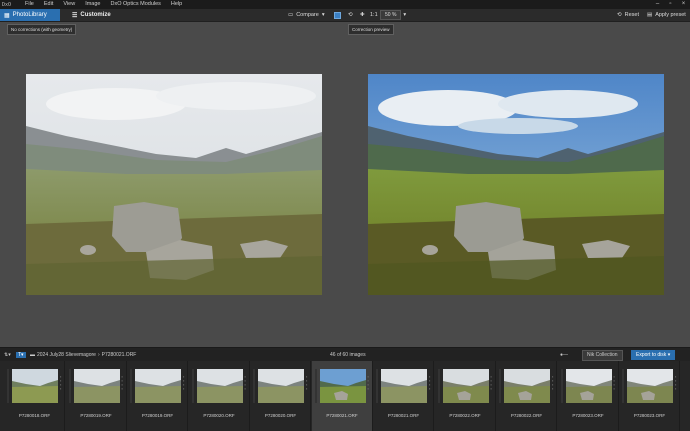  I want to click on breadcrumb-file: P7280021.ORF, so click(119, 355).